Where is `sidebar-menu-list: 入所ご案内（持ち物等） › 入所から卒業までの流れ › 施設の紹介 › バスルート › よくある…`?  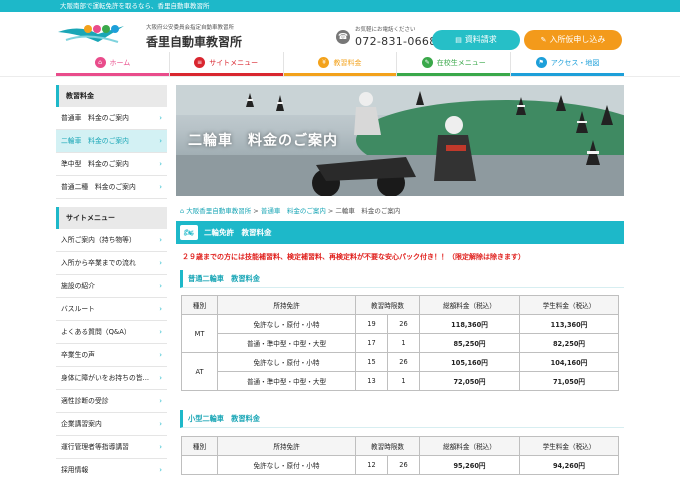
sidebar-menu-list: 入所ご案内（持ち物等） › 入所から卒業までの流れ › 施設の紹介 › バスルート › よくある… is located at coordinates (111, 354).